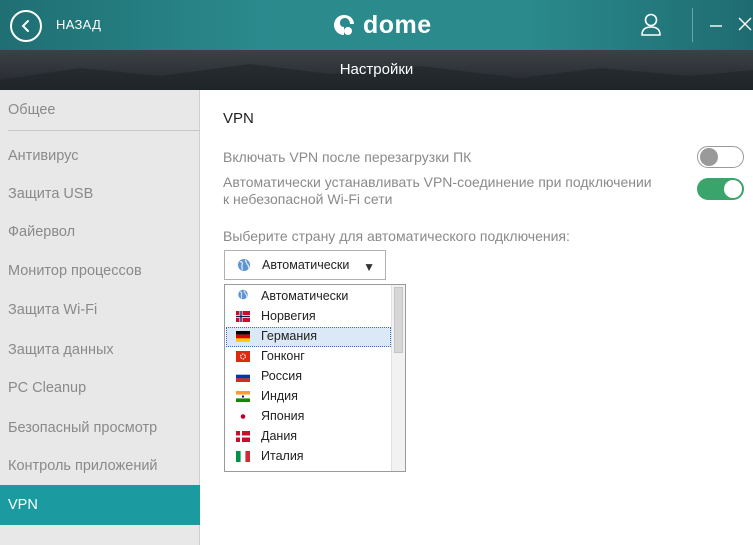 The height and width of the screenshot is (545, 753). I want to click on chevron-left-icon, so click(25, 26).